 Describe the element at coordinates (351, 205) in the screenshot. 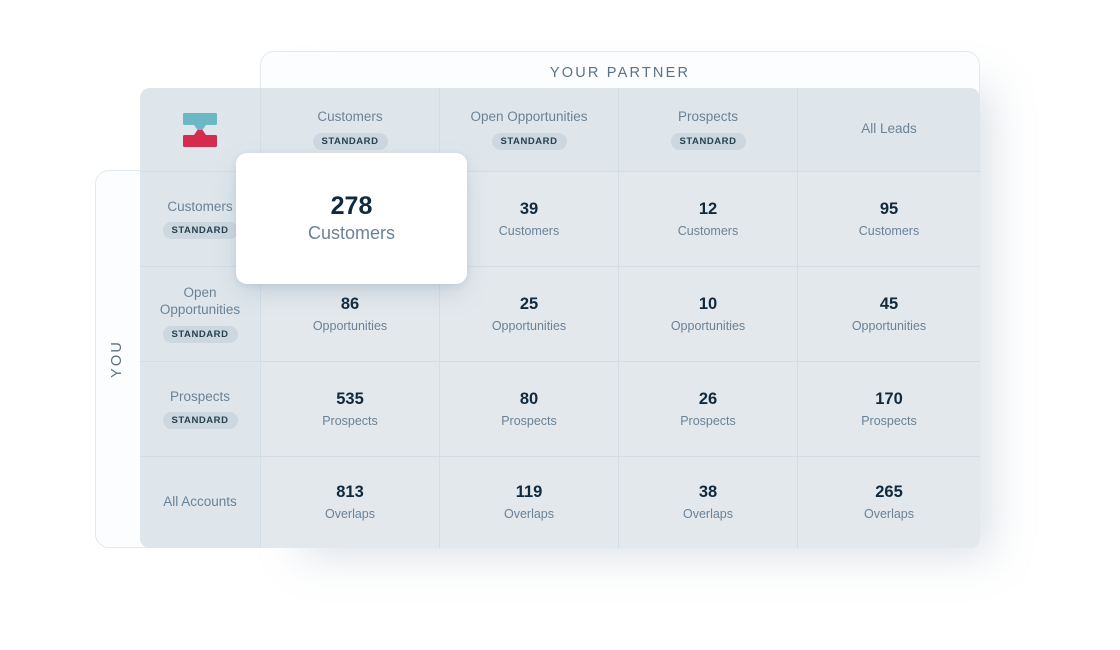

I see `tooltip-value: 278` at that location.